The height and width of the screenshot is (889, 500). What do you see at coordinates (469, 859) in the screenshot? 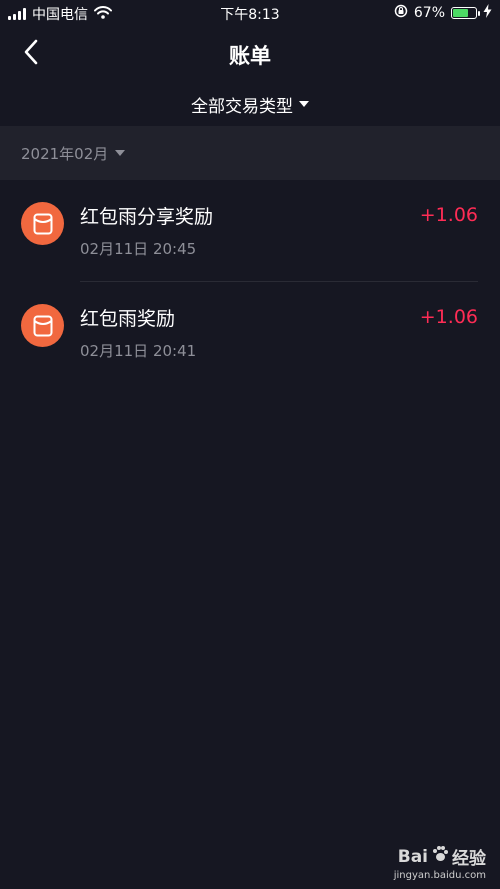
I see `watermark-brand-suffix: 经验` at bounding box center [469, 859].